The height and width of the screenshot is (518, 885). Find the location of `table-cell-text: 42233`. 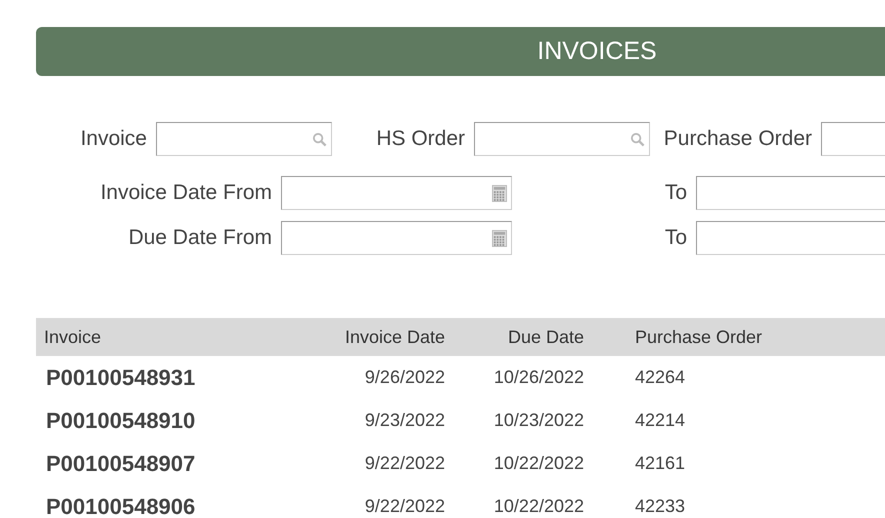

table-cell-text: 42233 is located at coordinates (660, 506).